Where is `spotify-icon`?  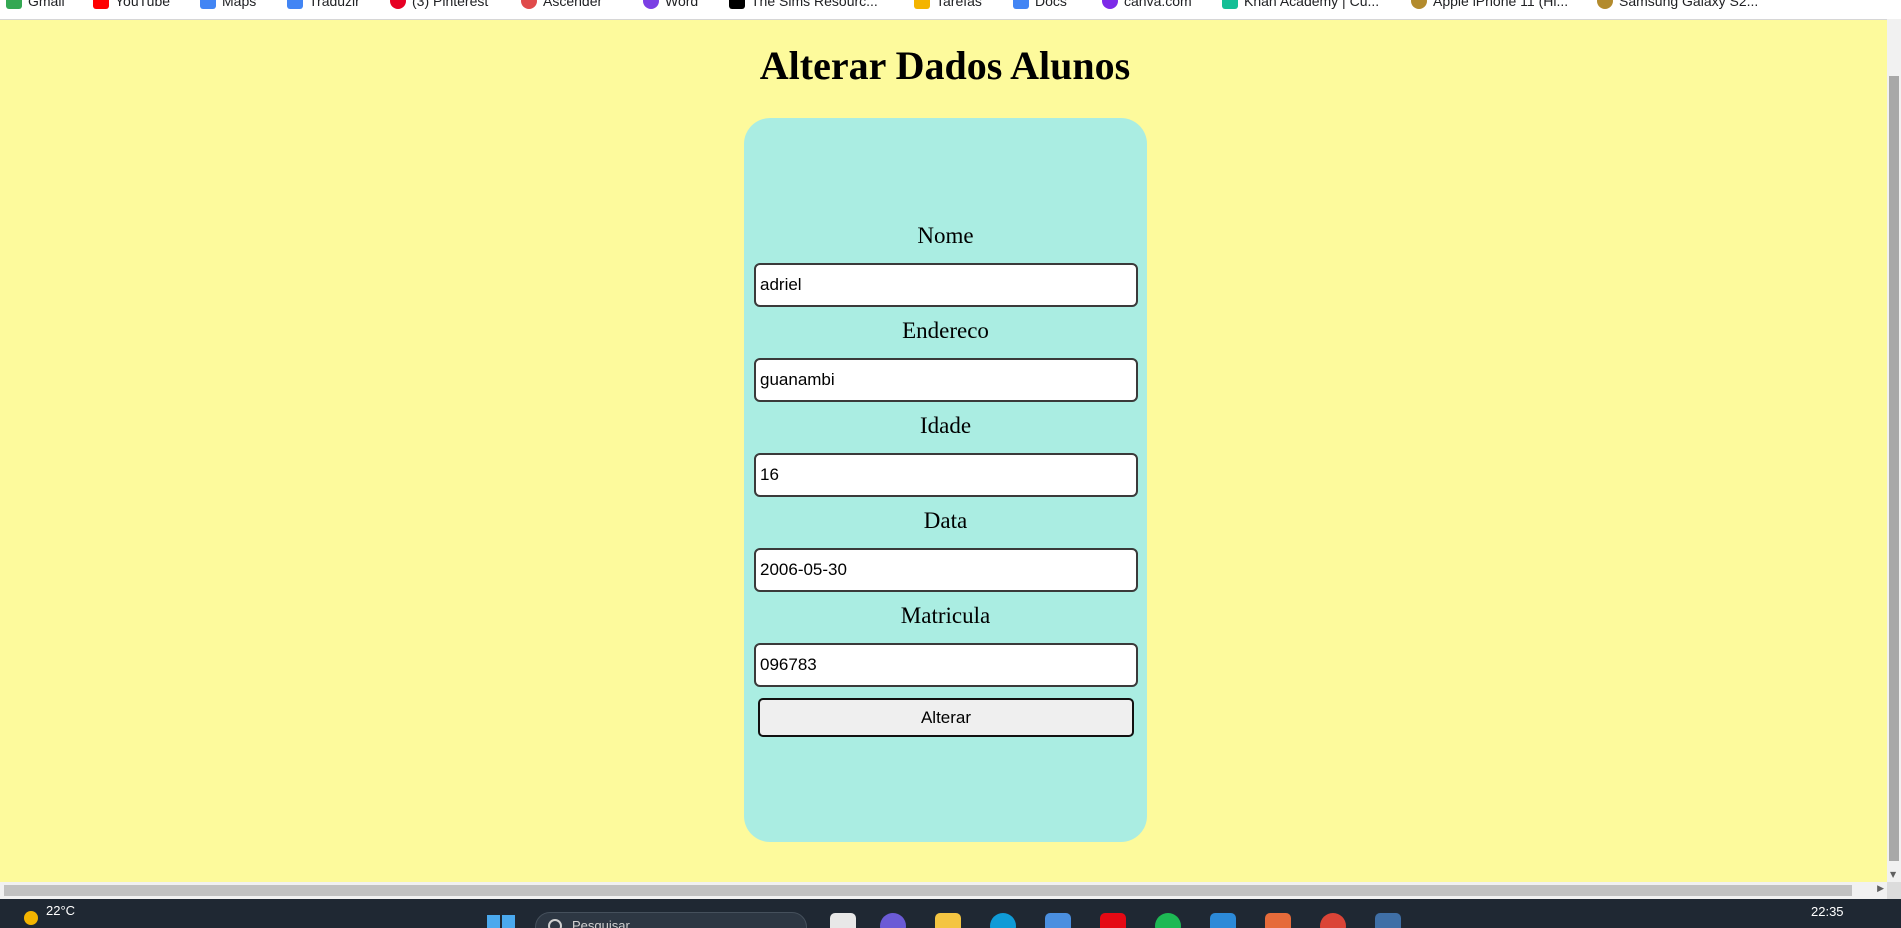 spotify-icon is located at coordinates (1168, 920).